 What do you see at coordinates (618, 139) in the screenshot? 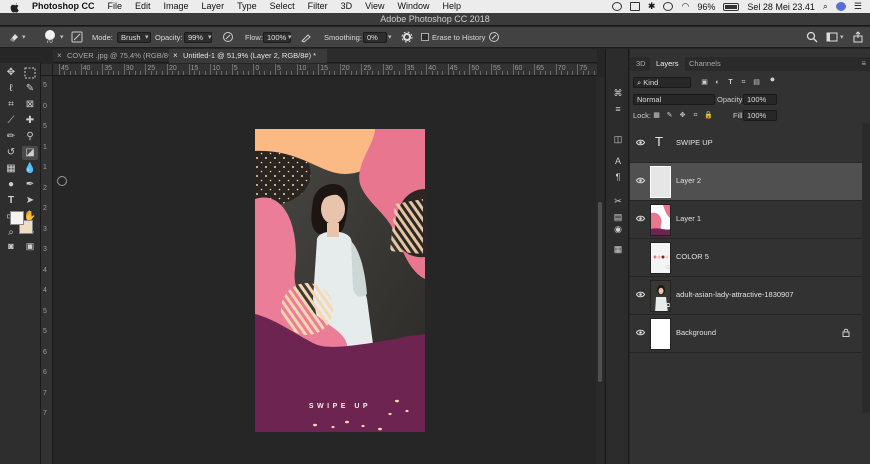
I see `adjustments-panel-icon: ◫` at bounding box center [618, 139].